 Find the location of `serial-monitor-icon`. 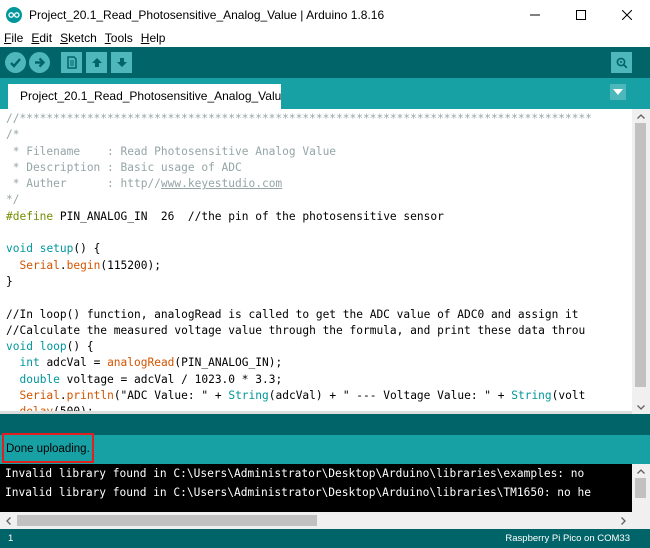

serial-monitor-icon is located at coordinates (622, 63).